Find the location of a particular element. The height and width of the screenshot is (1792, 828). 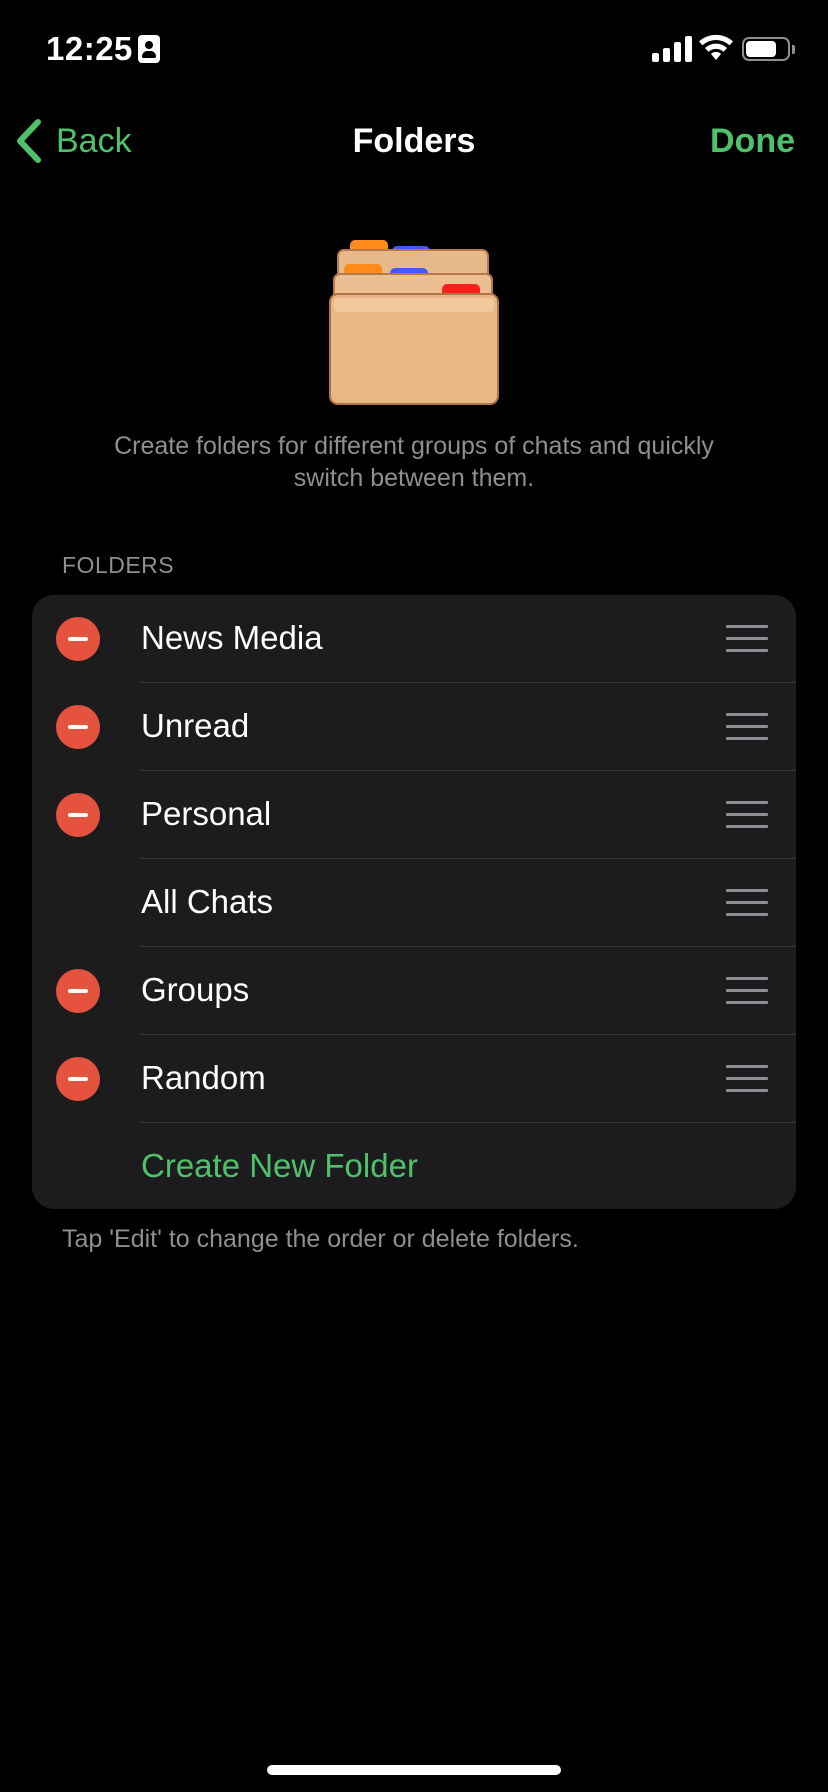

folder-row: Random is located at coordinates (414, 1079).